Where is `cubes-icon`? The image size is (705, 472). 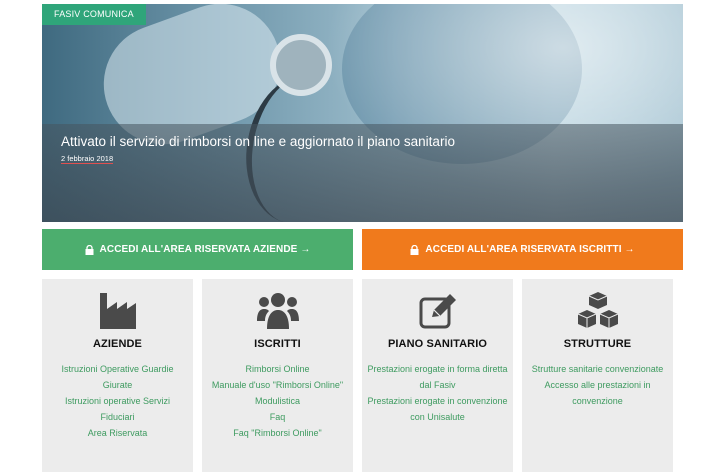 cubes-icon is located at coordinates (597, 310).